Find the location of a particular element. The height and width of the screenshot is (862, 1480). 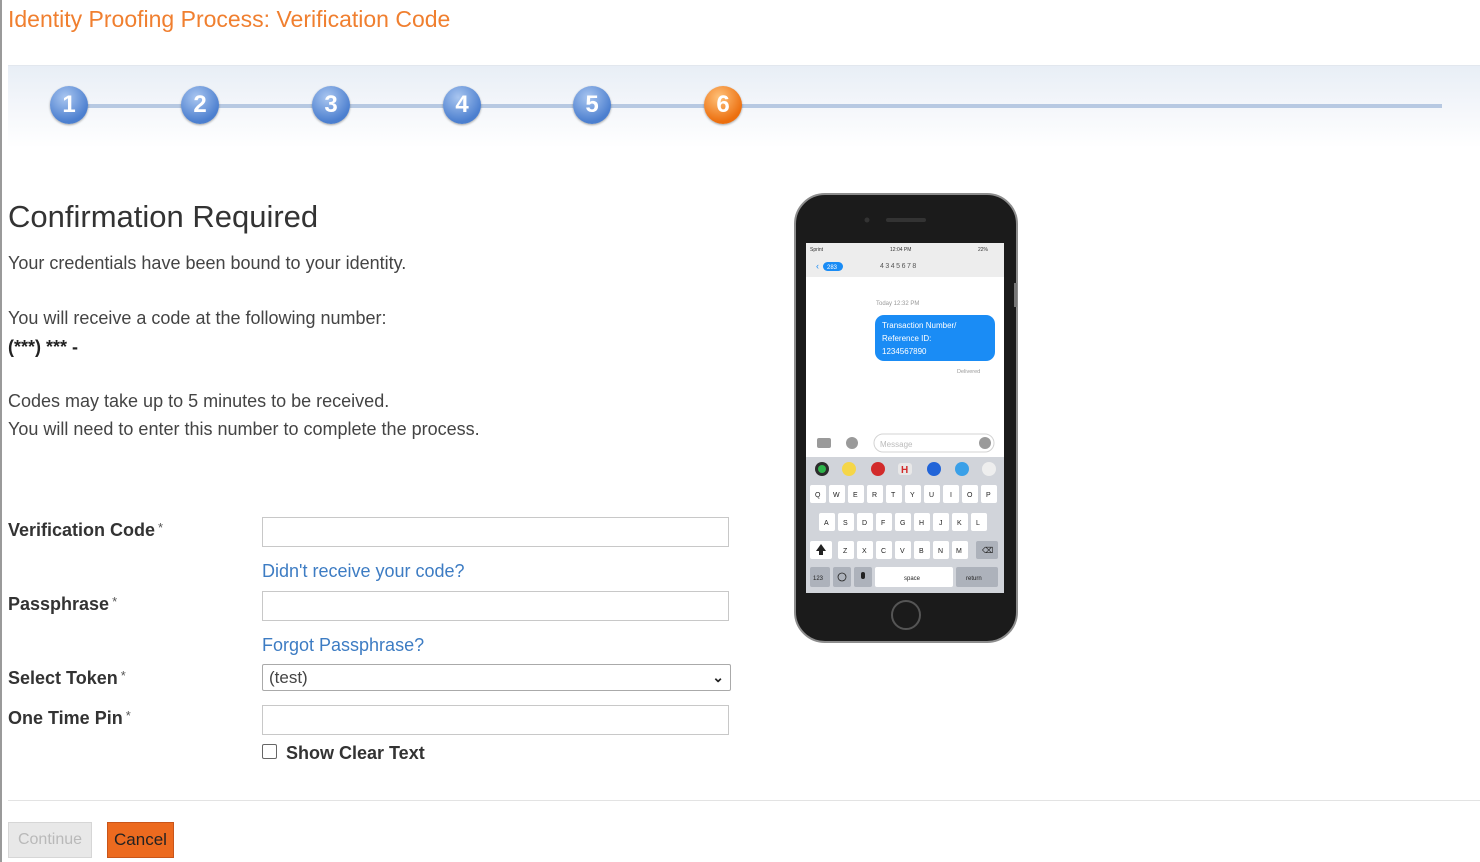

phone-side-button is located at coordinates (1015, 295).